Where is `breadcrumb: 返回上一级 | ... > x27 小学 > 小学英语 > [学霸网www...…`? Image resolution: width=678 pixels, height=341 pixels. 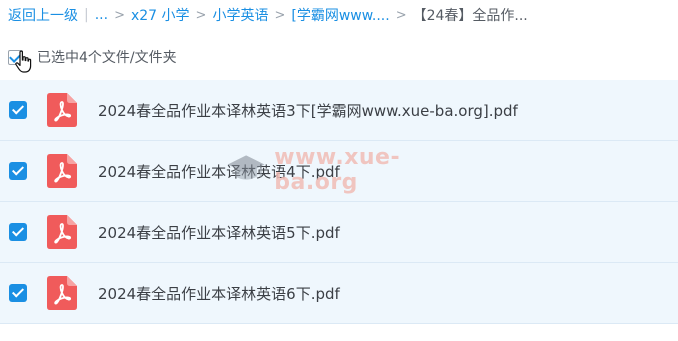 breadcrumb: 返回上一级 | ... > x27 小学 > 小学英语 > [学霸网www...… is located at coordinates (268, 15).